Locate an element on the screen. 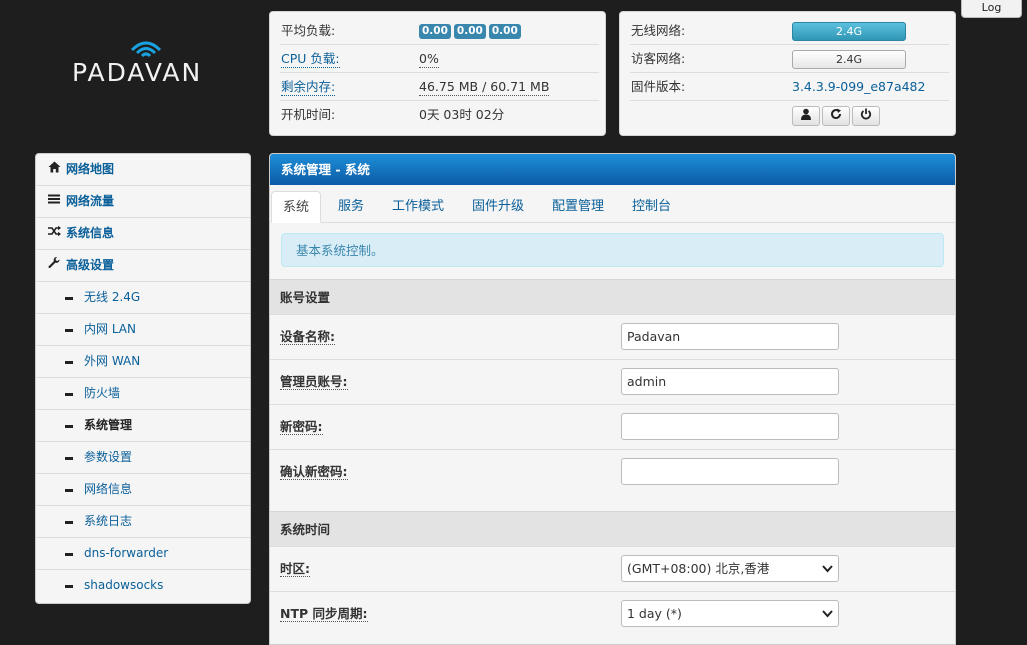  padavan-logo: PADAVAN is located at coordinates (147, 70).